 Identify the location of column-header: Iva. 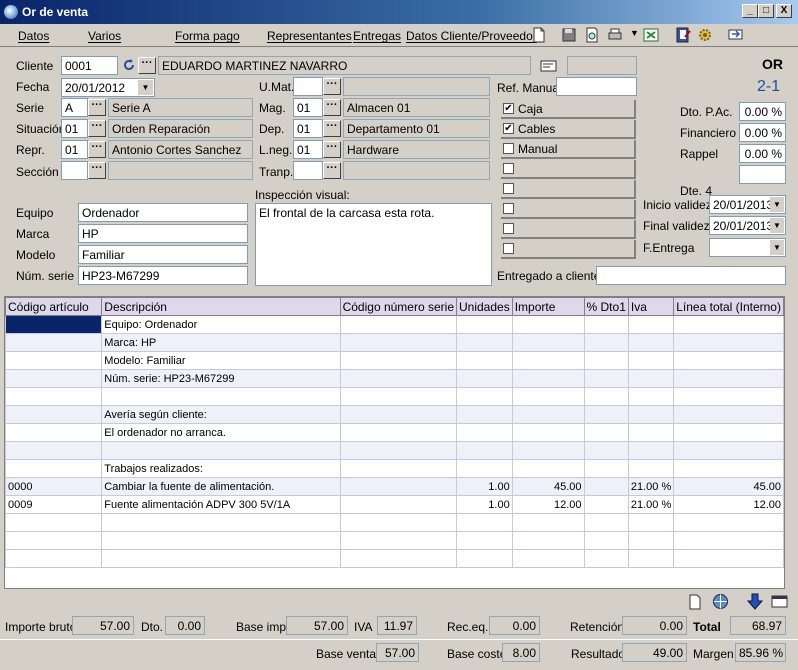
(651, 306).